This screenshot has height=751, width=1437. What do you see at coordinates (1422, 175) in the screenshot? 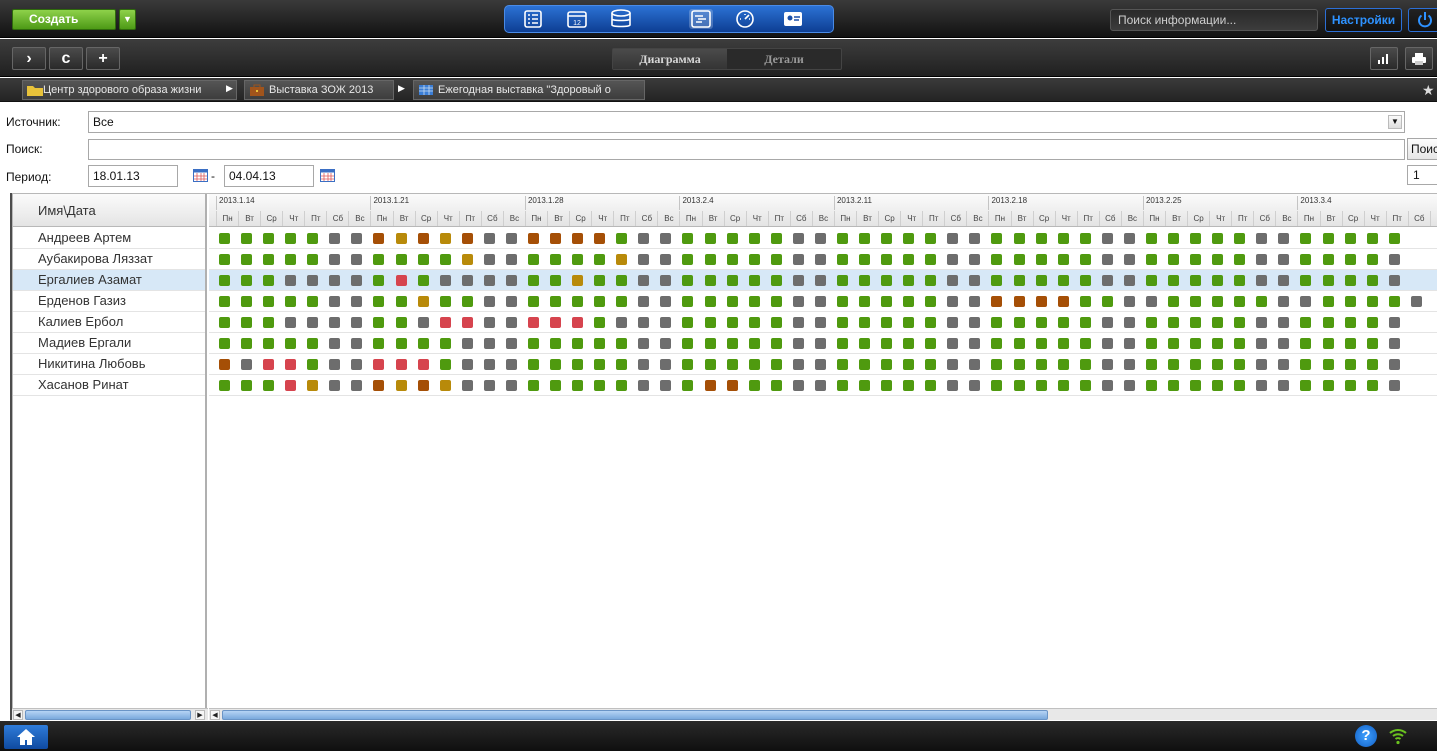
I see `page-select: 1` at bounding box center [1422, 175].